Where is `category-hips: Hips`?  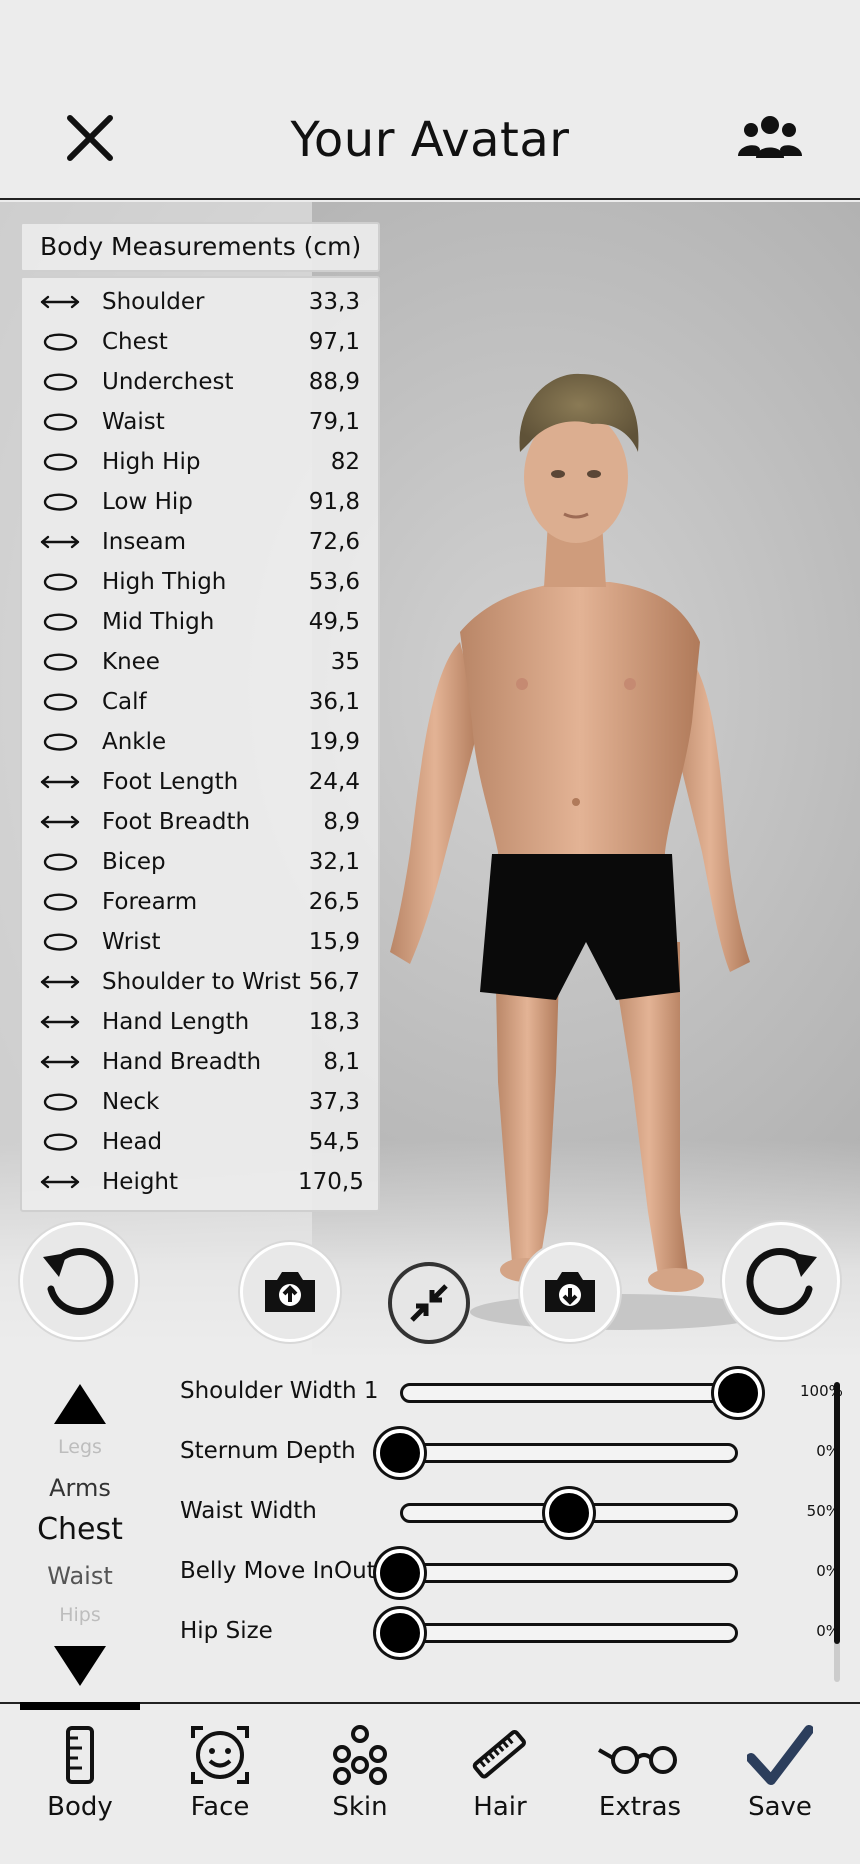
category-hips: Hips is located at coordinates (80, 1615).